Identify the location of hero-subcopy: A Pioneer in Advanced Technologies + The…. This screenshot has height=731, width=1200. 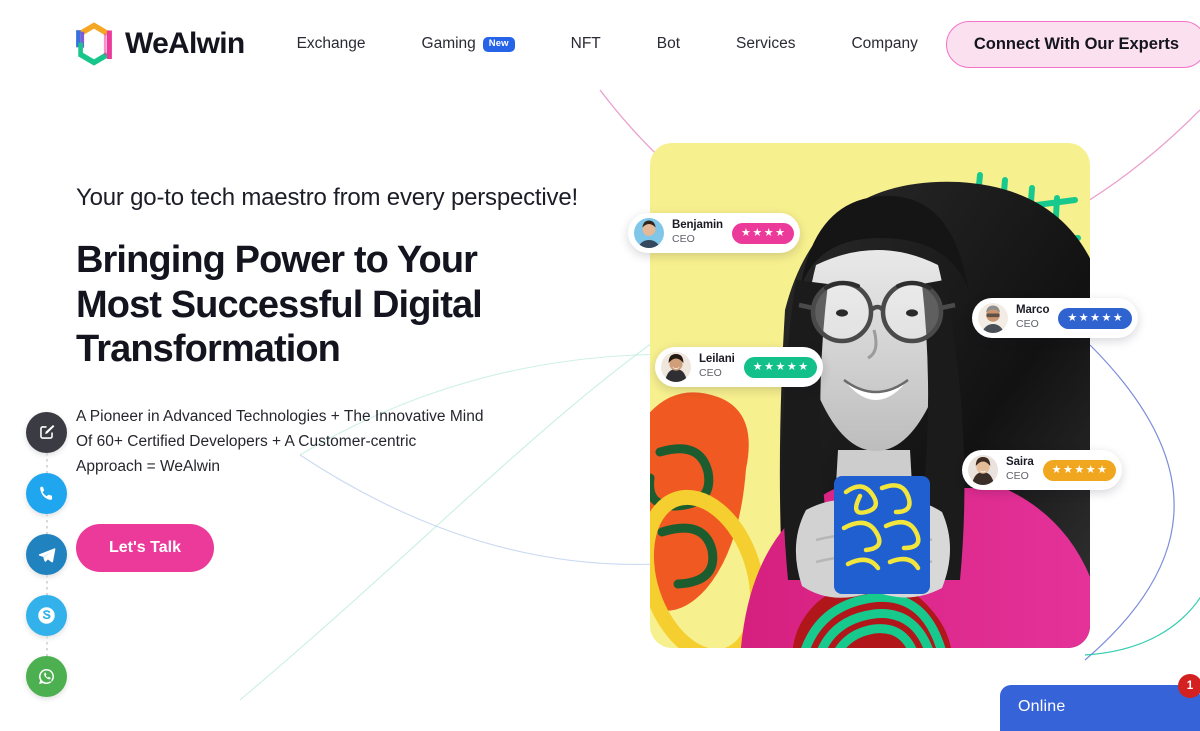
(280, 441).